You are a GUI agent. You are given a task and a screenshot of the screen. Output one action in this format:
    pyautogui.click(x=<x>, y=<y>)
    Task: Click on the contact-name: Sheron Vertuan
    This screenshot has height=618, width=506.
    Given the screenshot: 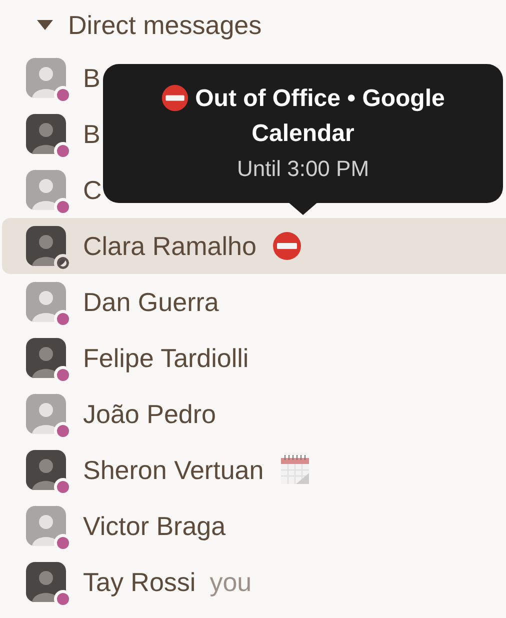 What is the action you would take?
    pyautogui.click(x=173, y=470)
    